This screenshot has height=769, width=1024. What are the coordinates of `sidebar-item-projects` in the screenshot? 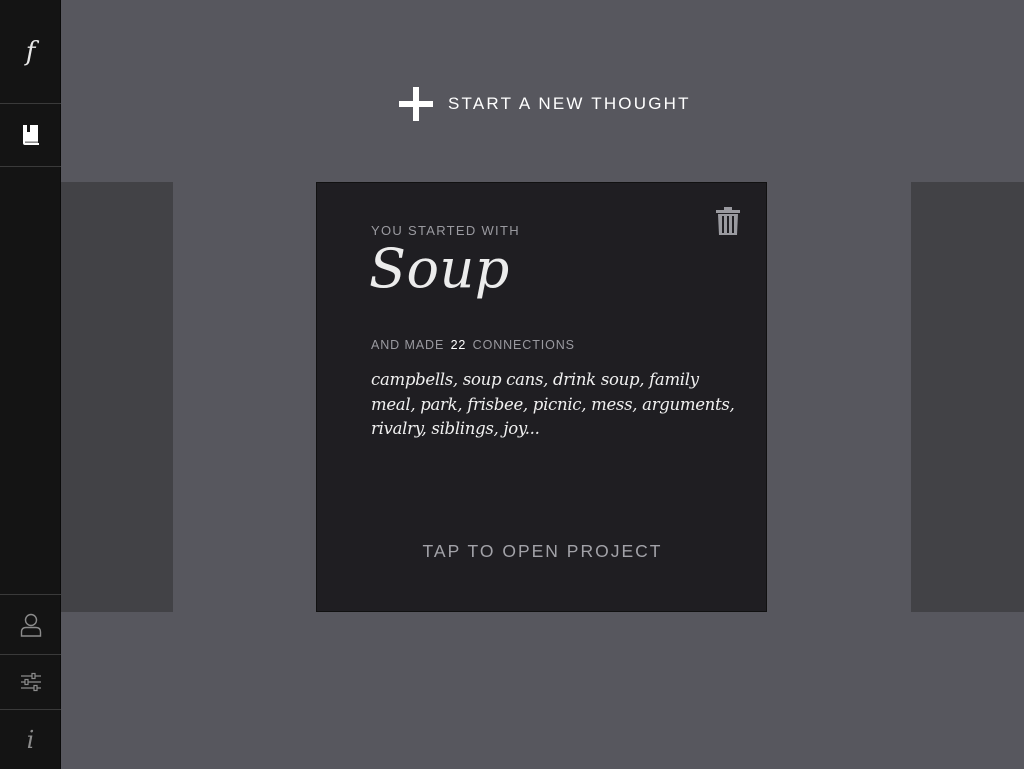 It's located at (30, 135).